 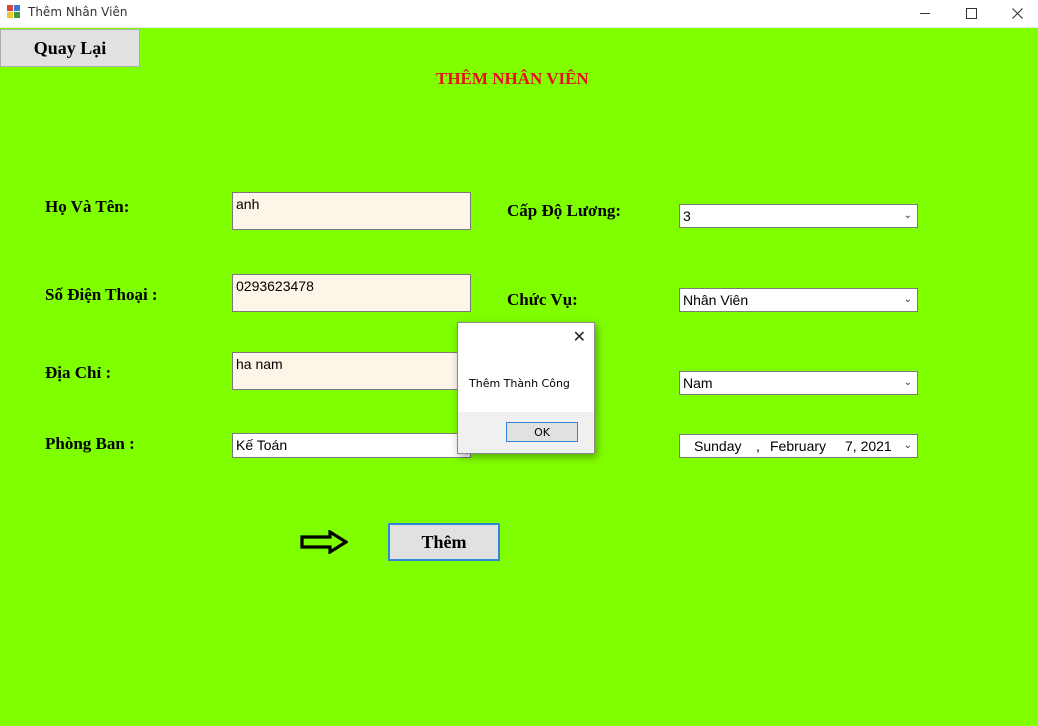 What do you see at coordinates (101, 294) in the screenshot?
I see `phone-label: Số Điện Thoại :` at bounding box center [101, 294].